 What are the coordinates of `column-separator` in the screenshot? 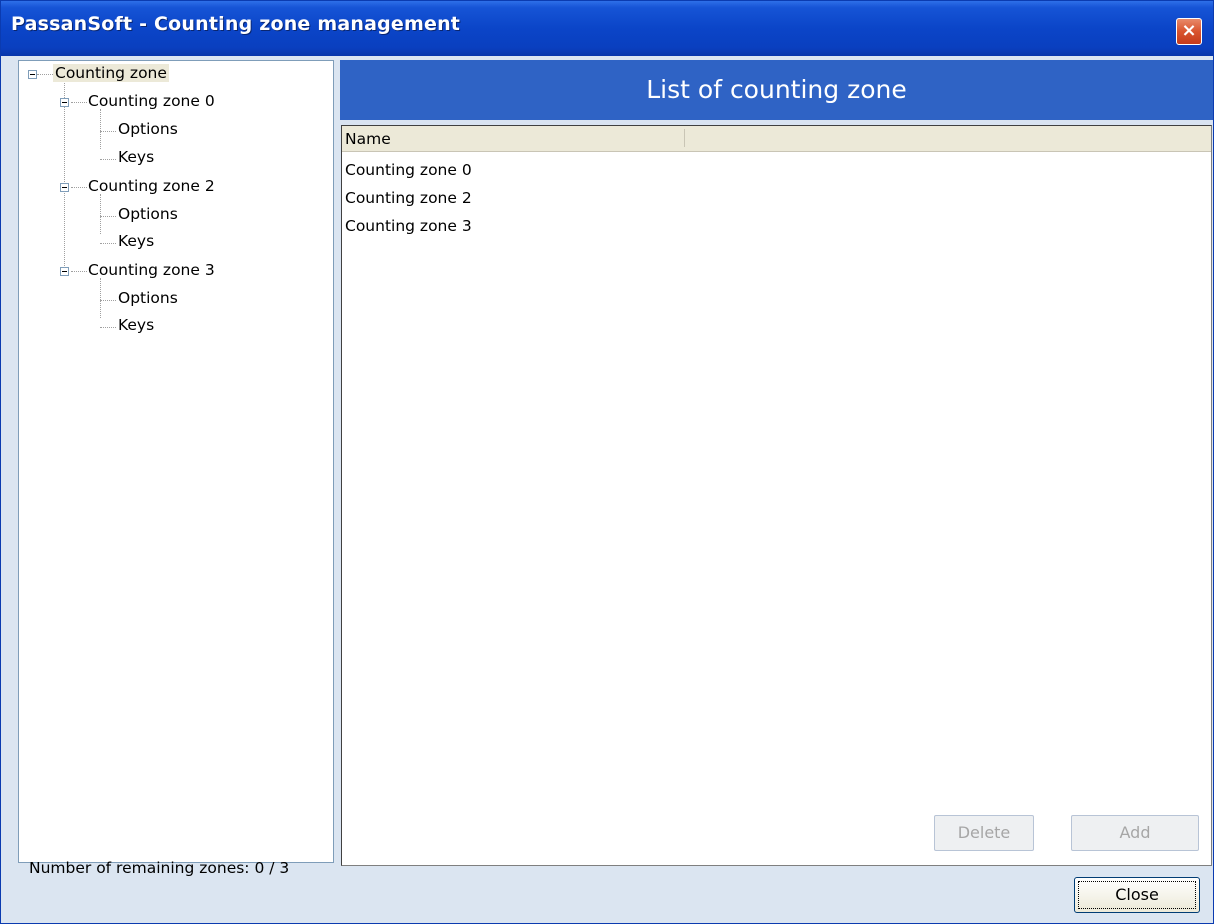 It's located at (684, 138).